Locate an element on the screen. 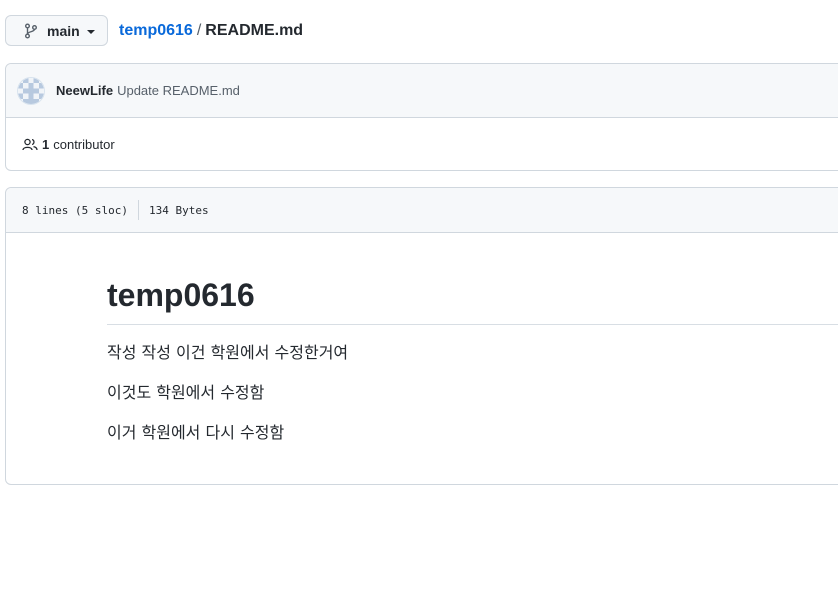 The image size is (838, 614). people-icon is located at coordinates (30, 145).